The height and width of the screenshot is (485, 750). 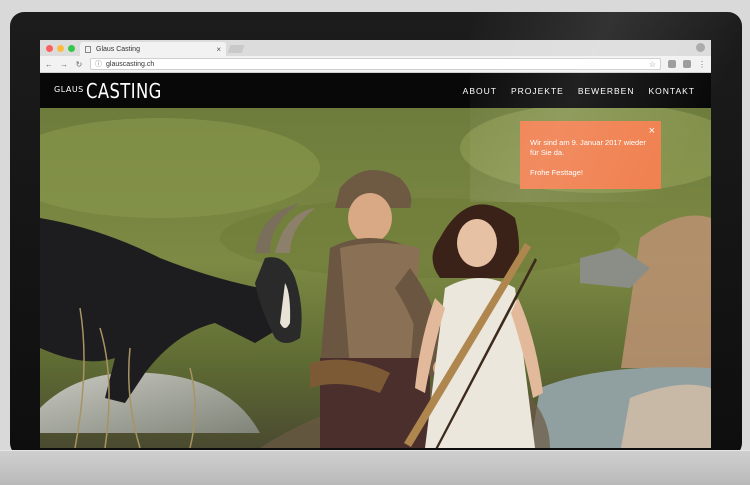 What do you see at coordinates (153, 49) in the screenshot?
I see `browser-tab: Glaus Casting ×` at bounding box center [153, 49].